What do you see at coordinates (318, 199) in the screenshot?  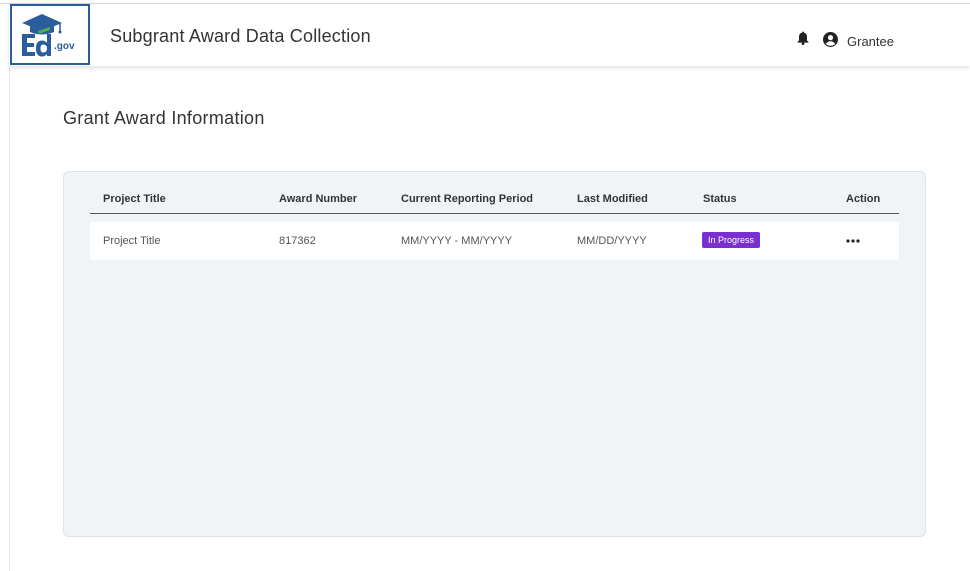 I see `column-header-award-number: Award Number` at bounding box center [318, 199].